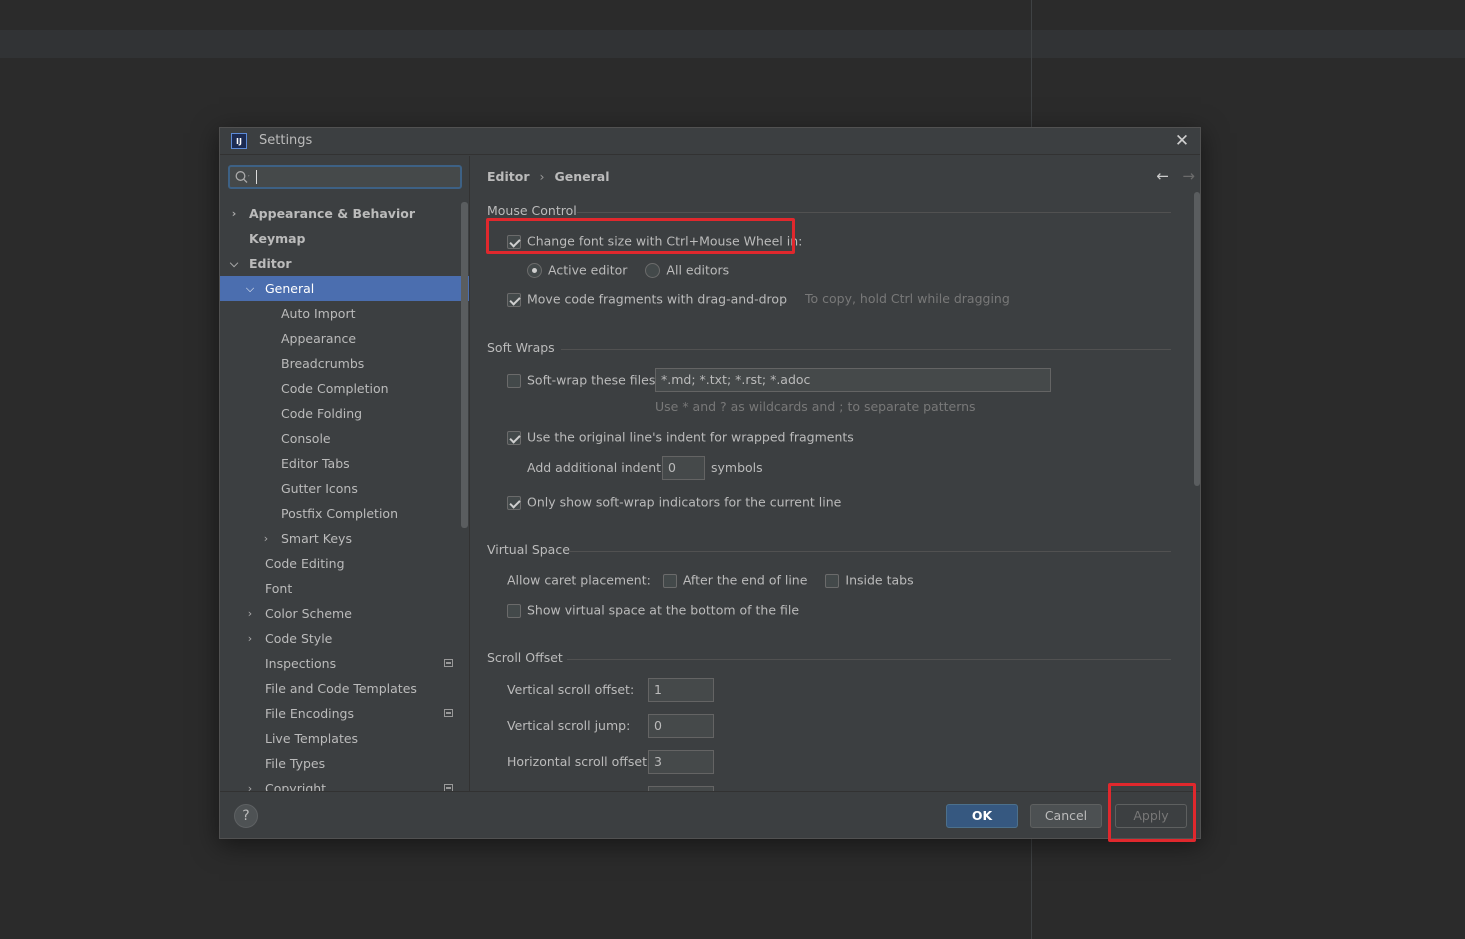 The image size is (1465, 939). I want to click on tree-item-label: Color Scheme, so click(308, 613).